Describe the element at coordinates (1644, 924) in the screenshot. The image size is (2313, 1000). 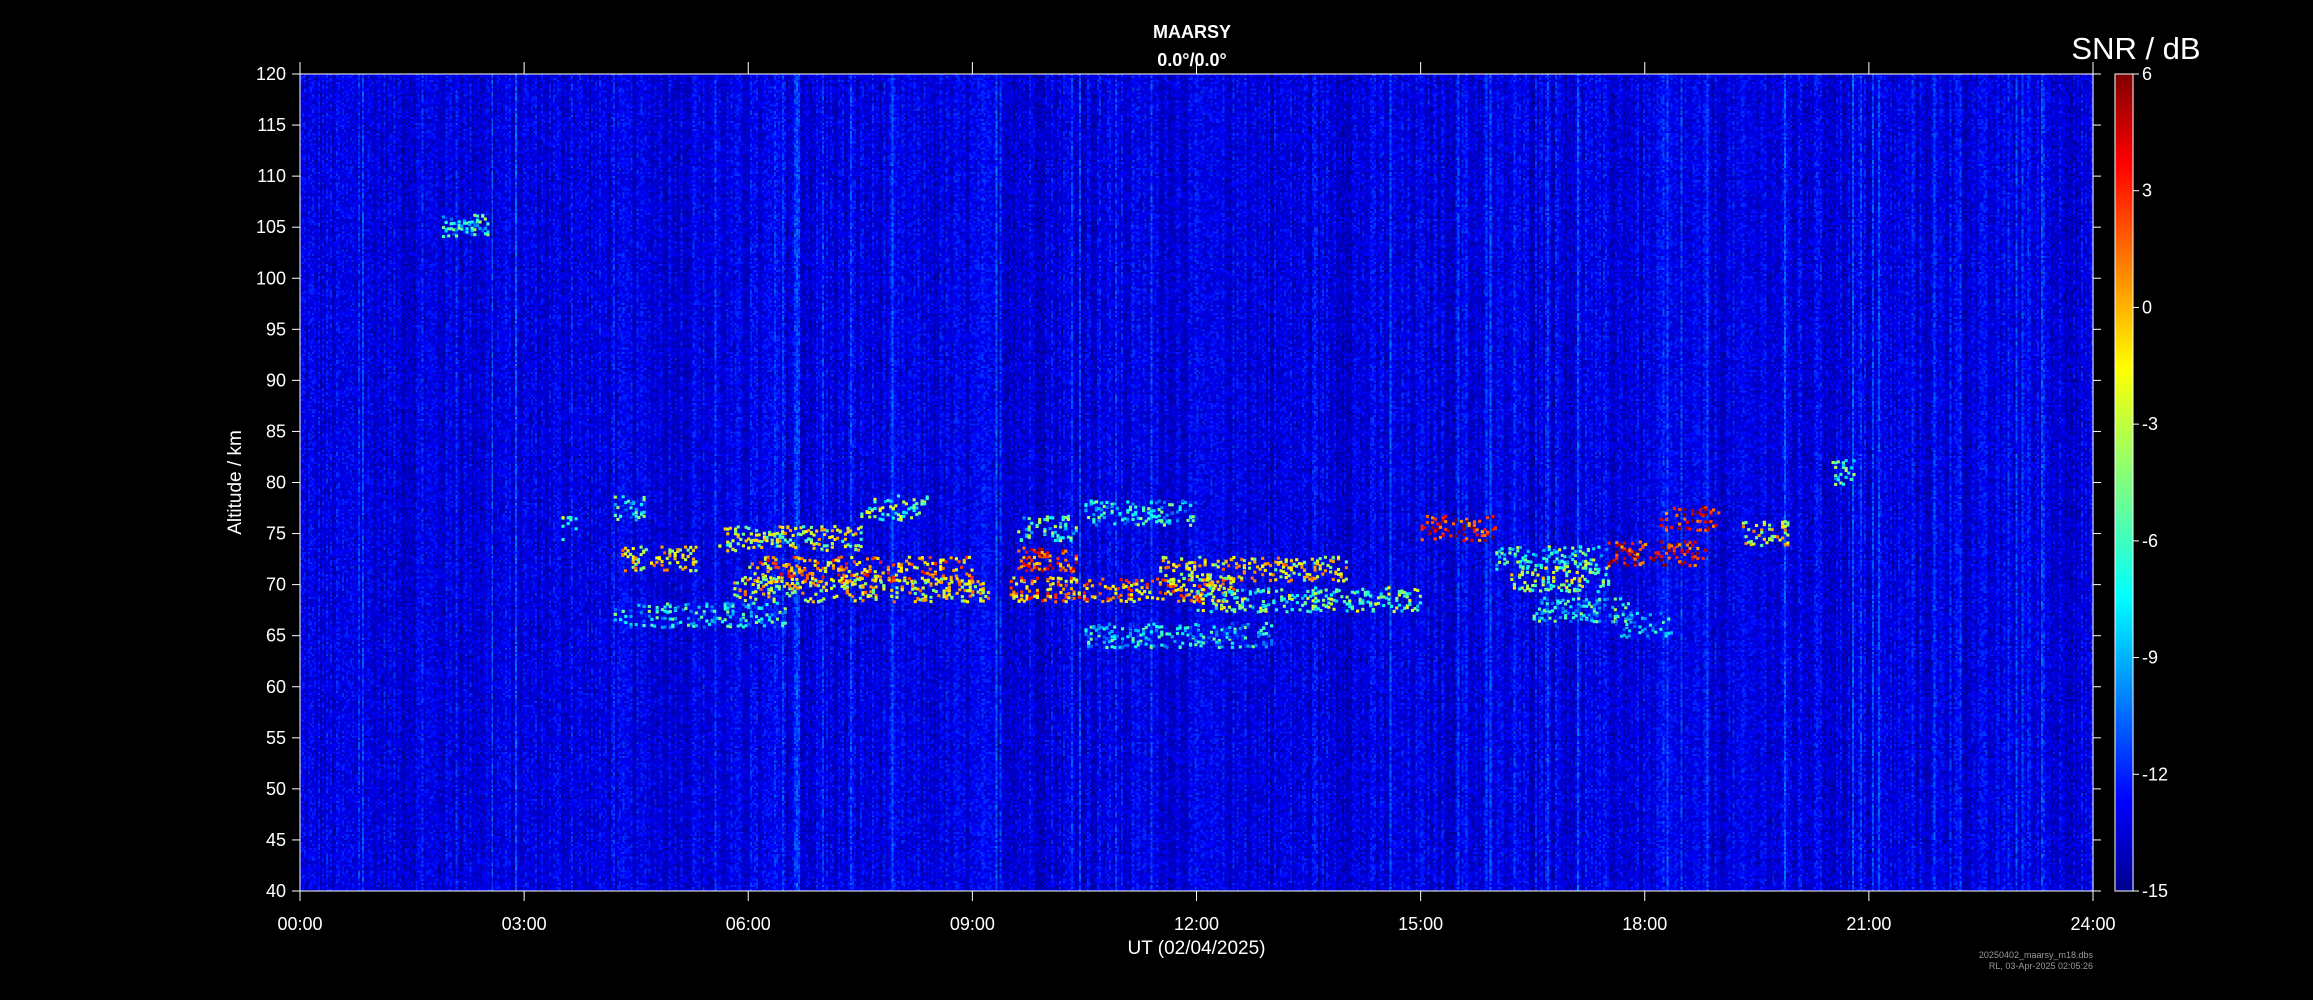
I see `x-tick-label: 18:00` at that location.